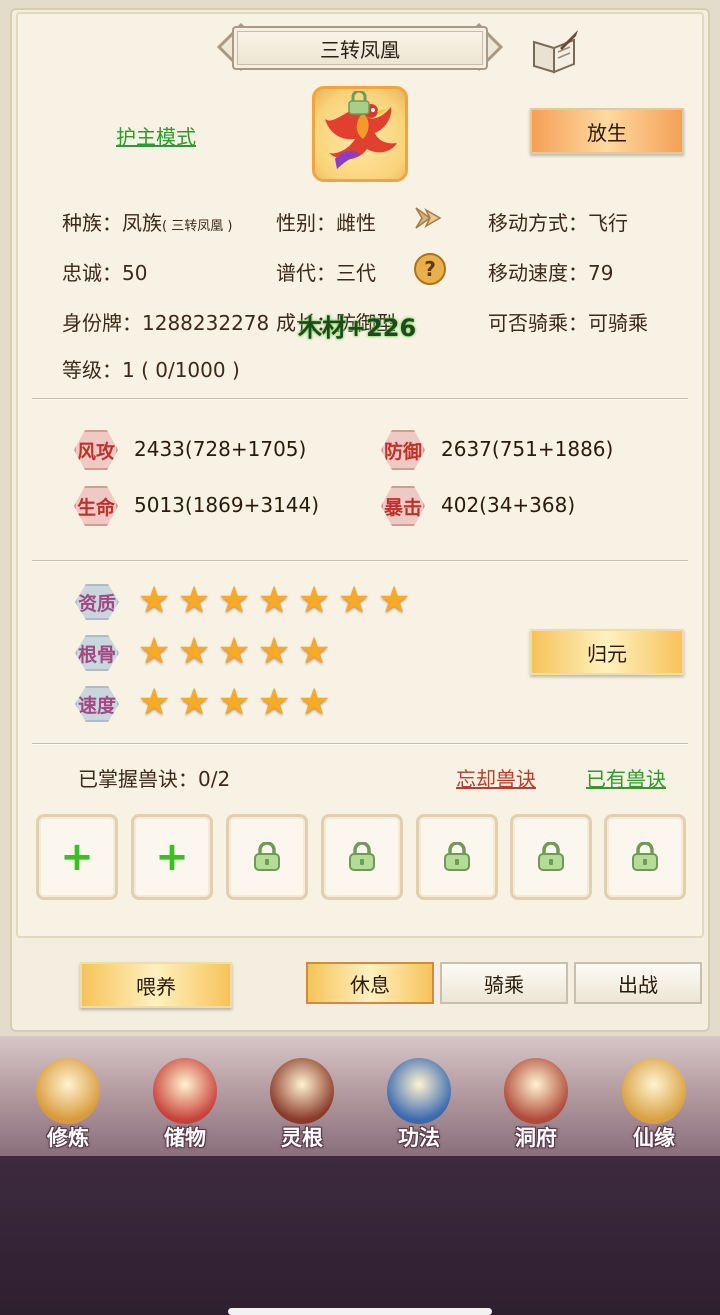  I want to click on rideable-info: 可否骑乘：可骑乘, so click(568, 323).